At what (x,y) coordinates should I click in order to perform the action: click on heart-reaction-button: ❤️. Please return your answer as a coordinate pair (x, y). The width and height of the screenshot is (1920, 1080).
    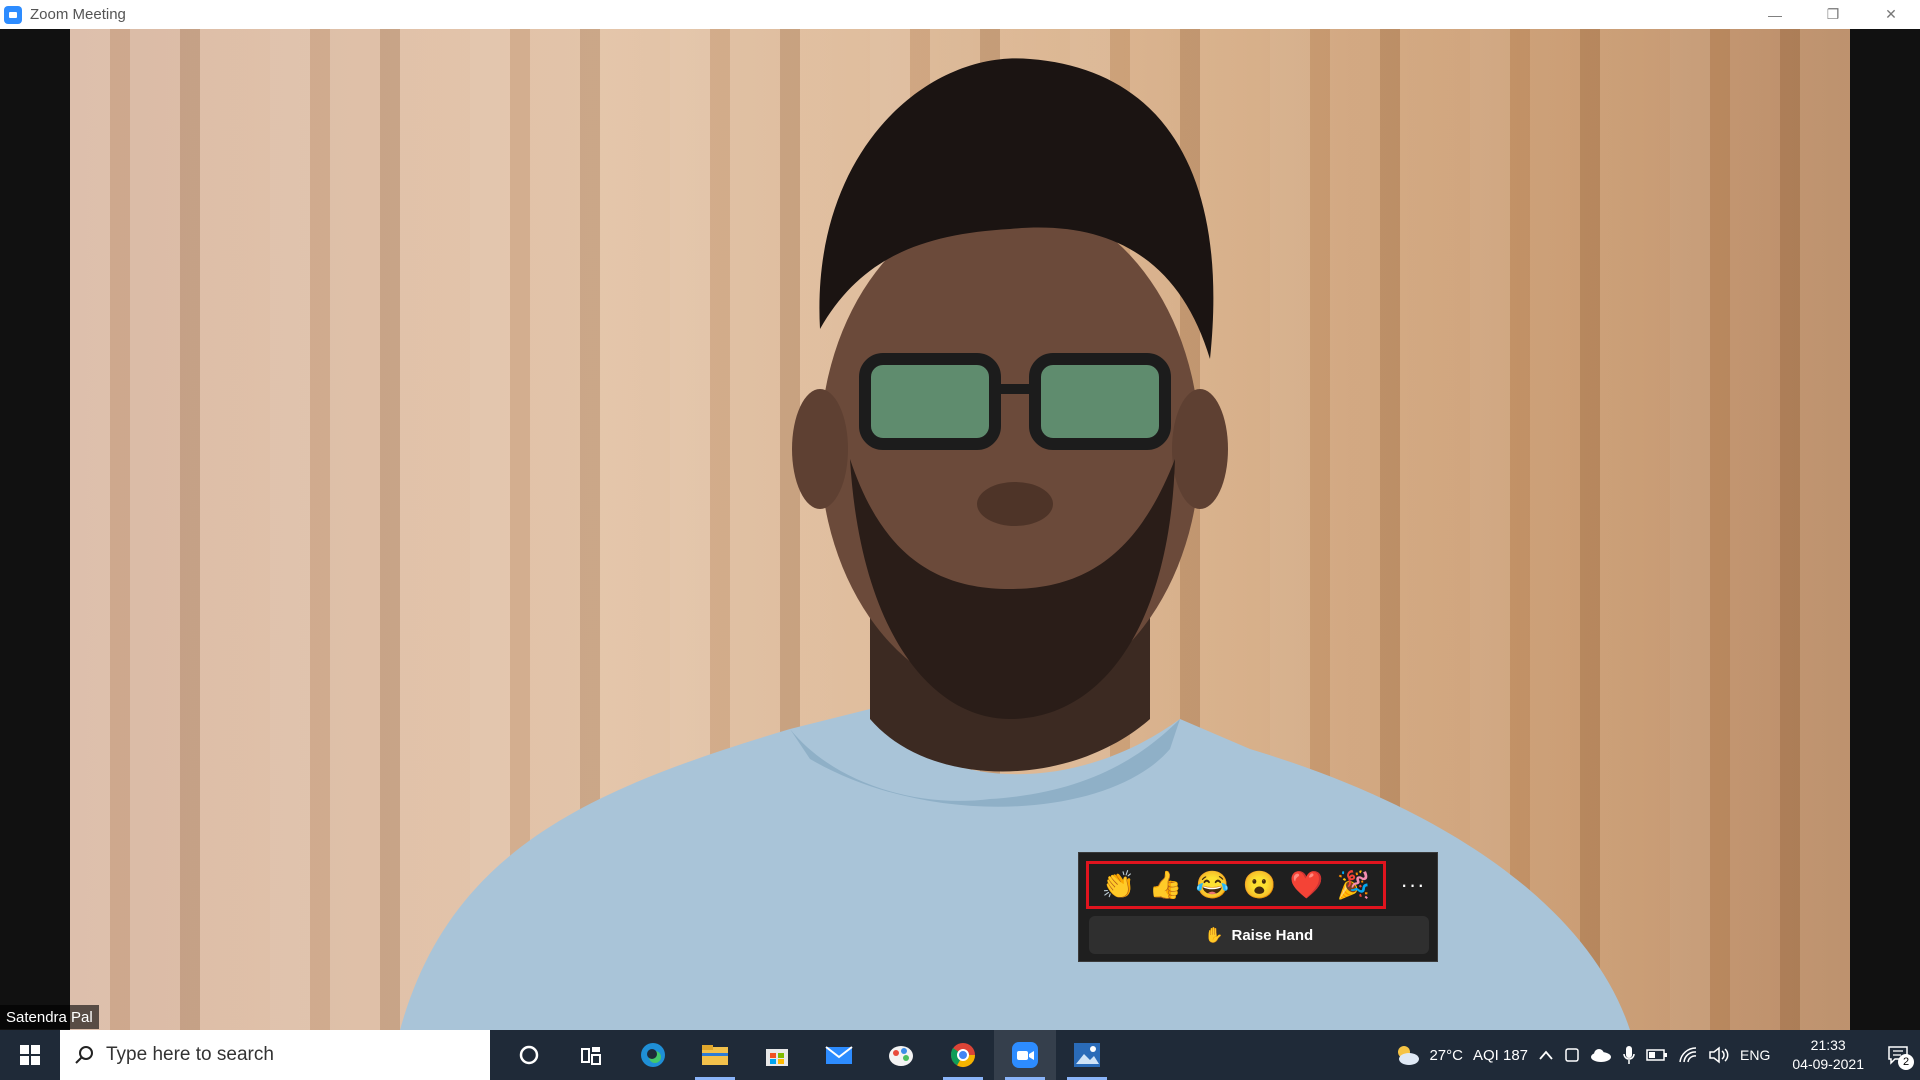
    Looking at the image, I should click on (1307, 885).